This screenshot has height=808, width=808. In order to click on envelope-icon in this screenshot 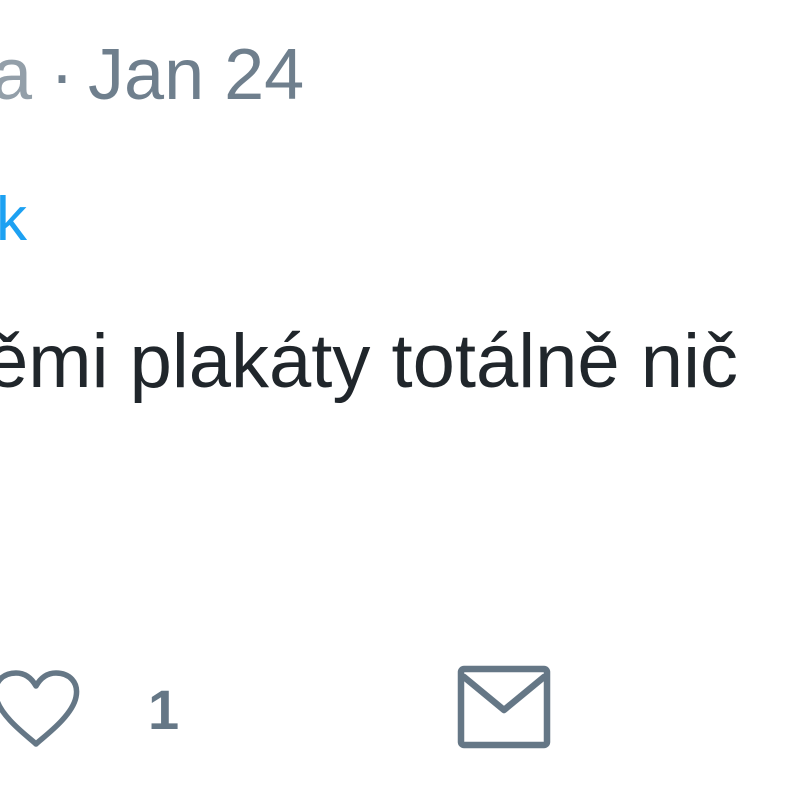, I will do `click(504, 707)`.